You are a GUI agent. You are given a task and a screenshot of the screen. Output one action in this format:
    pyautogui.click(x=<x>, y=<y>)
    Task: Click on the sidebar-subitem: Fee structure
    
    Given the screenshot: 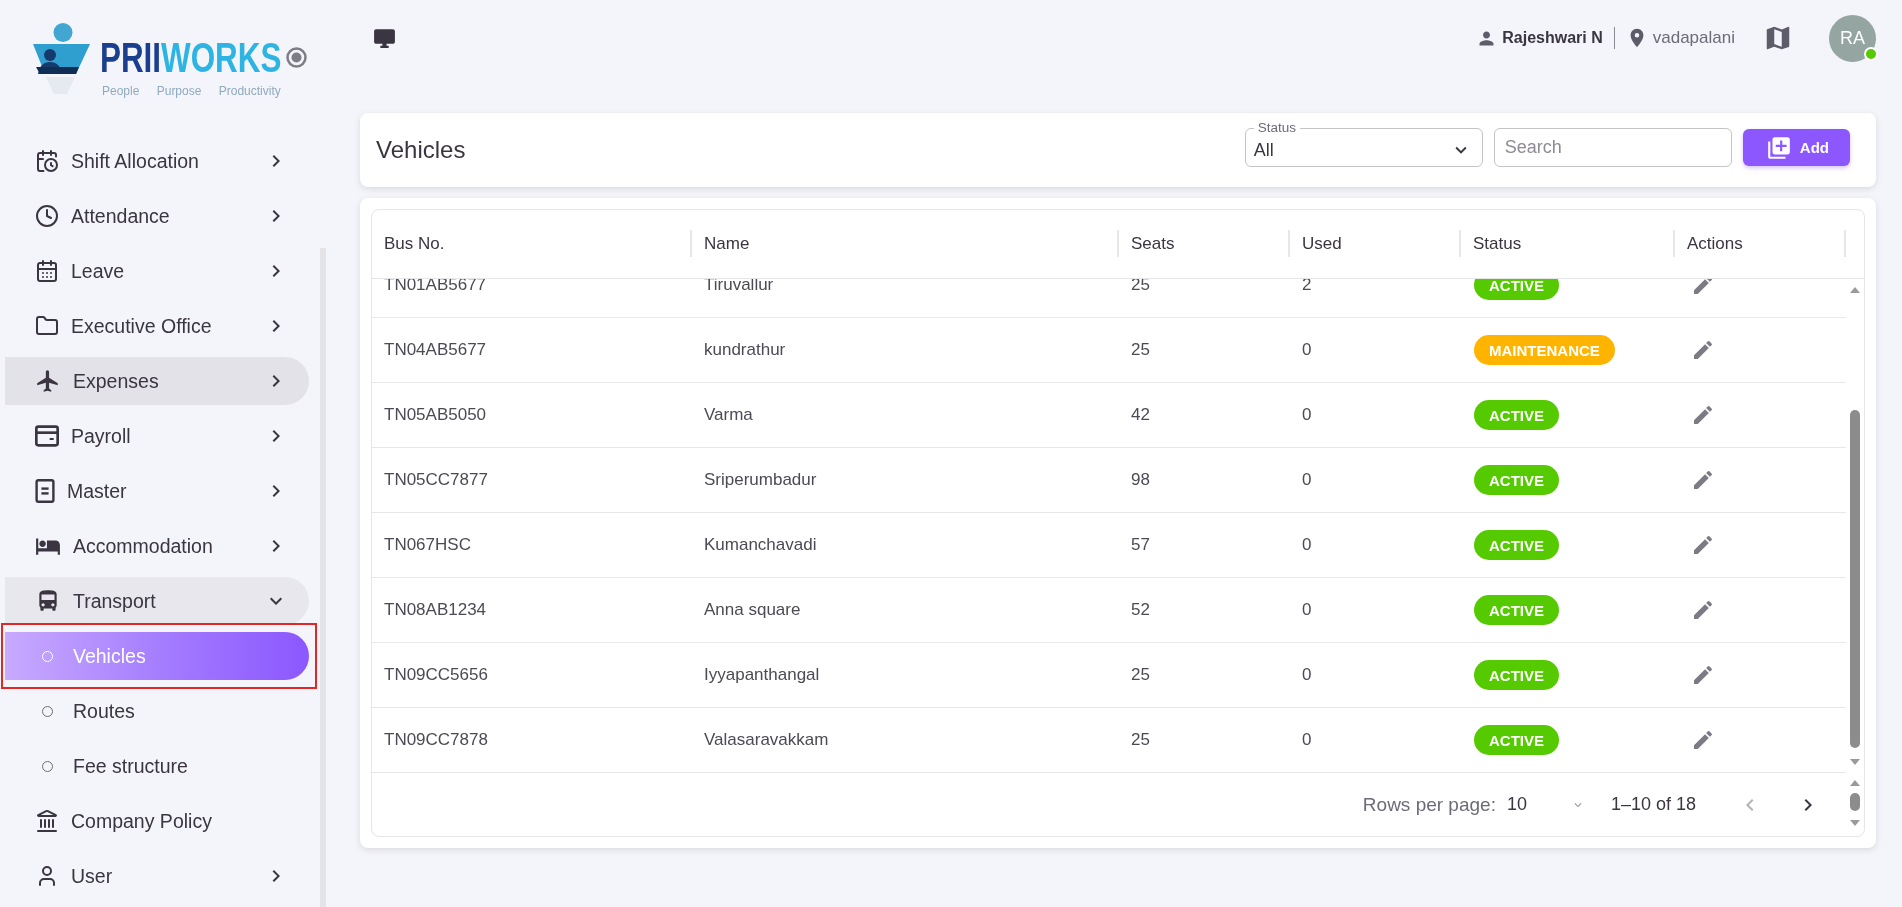 What is the action you would take?
    pyautogui.click(x=157, y=766)
    